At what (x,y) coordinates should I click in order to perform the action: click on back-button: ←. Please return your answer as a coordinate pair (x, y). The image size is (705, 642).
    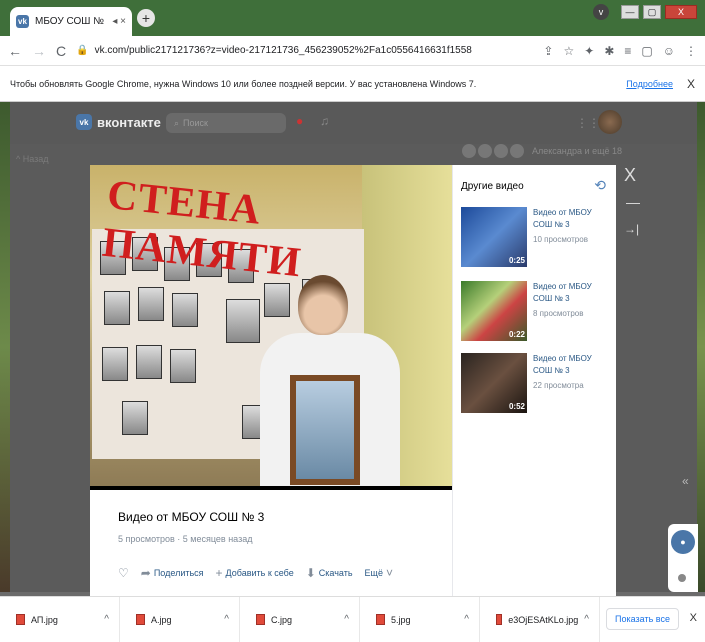
    Looking at the image, I should click on (15, 51).